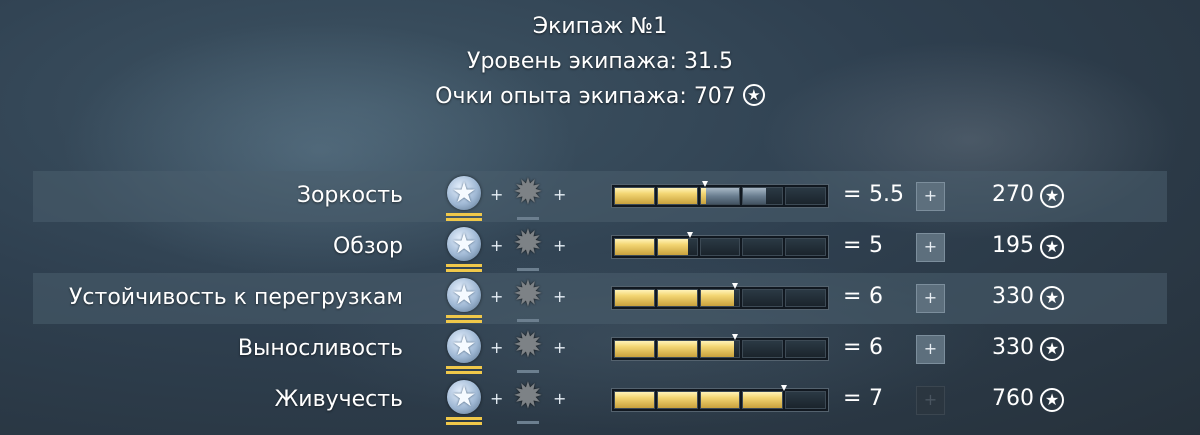  What do you see at coordinates (572, 61) in the screenshot?
I see `crew-level-label: Уровень экипажа:` at bounding box center [572, 61].